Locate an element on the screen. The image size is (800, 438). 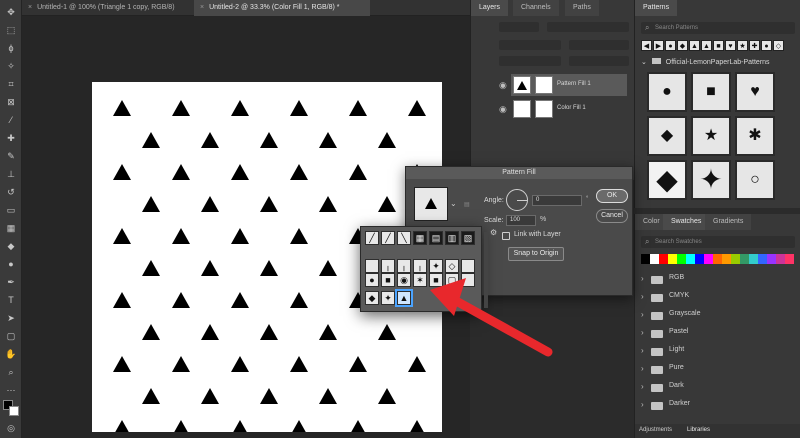
annotation-arrow is located at coordinates (491, 317).